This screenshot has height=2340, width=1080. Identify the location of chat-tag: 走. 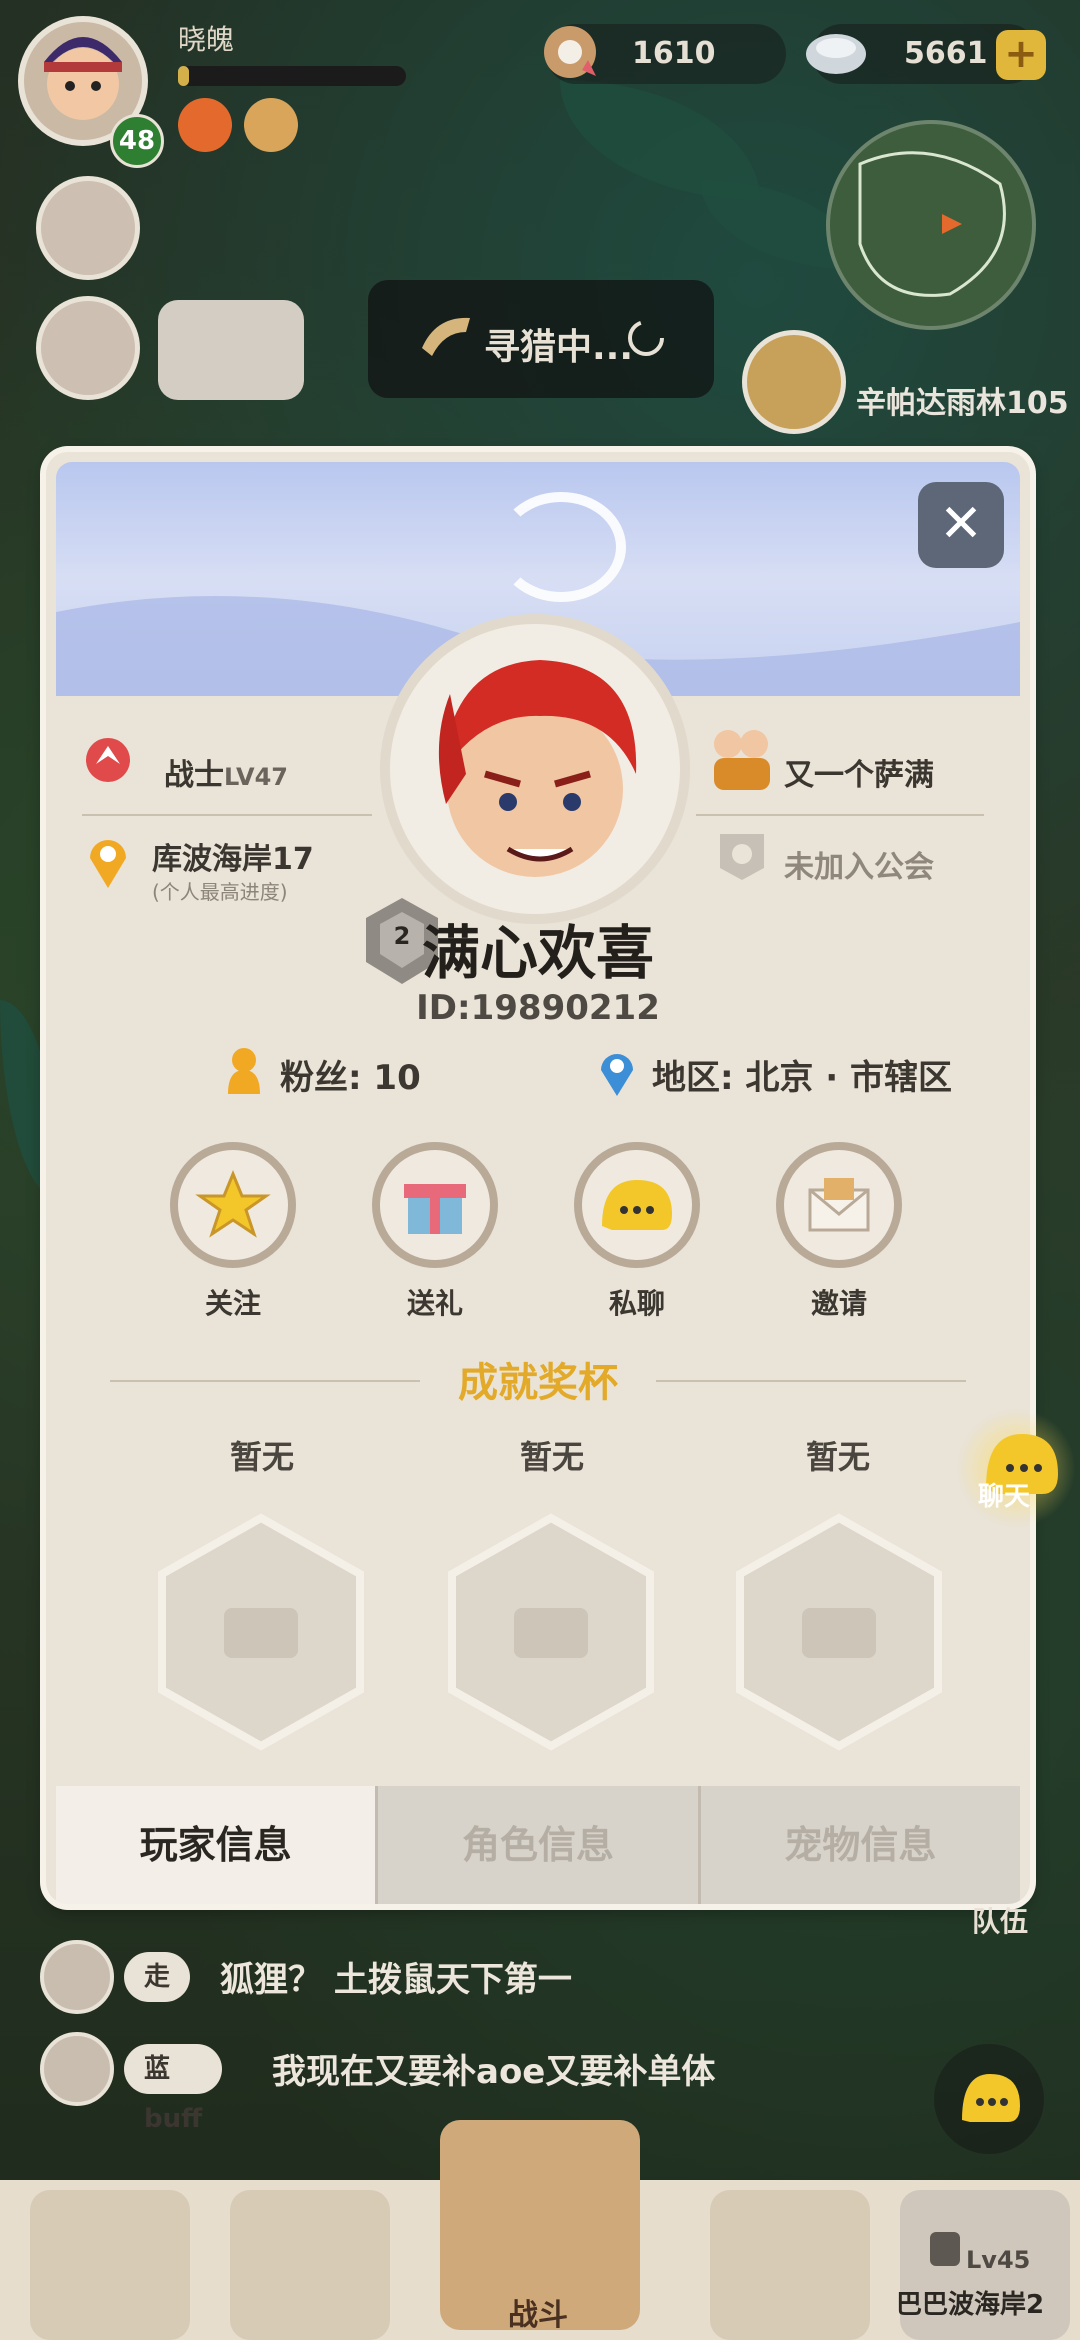
(157, 1977).